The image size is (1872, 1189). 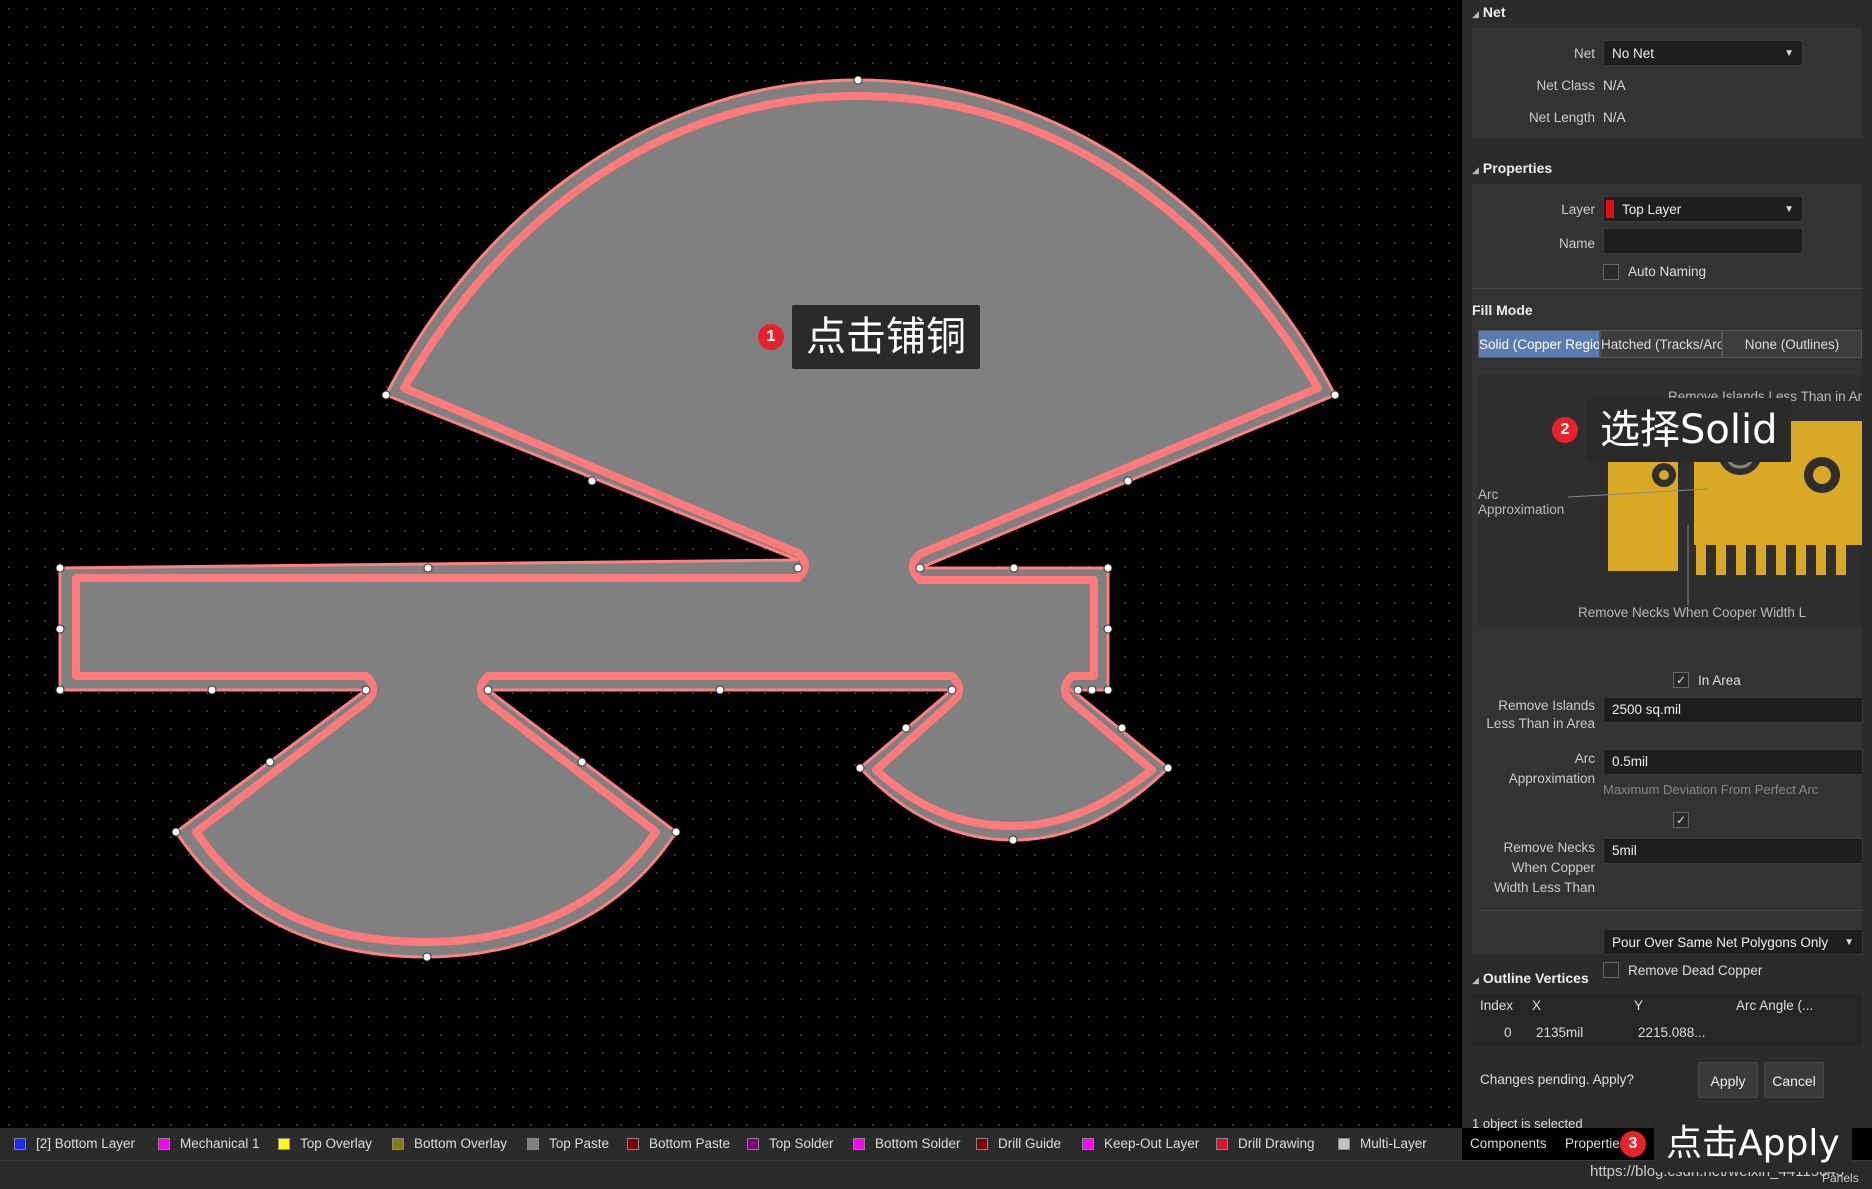 I want to click on layer-tab: Bottom Overlay, so click(x=449, y=1144).